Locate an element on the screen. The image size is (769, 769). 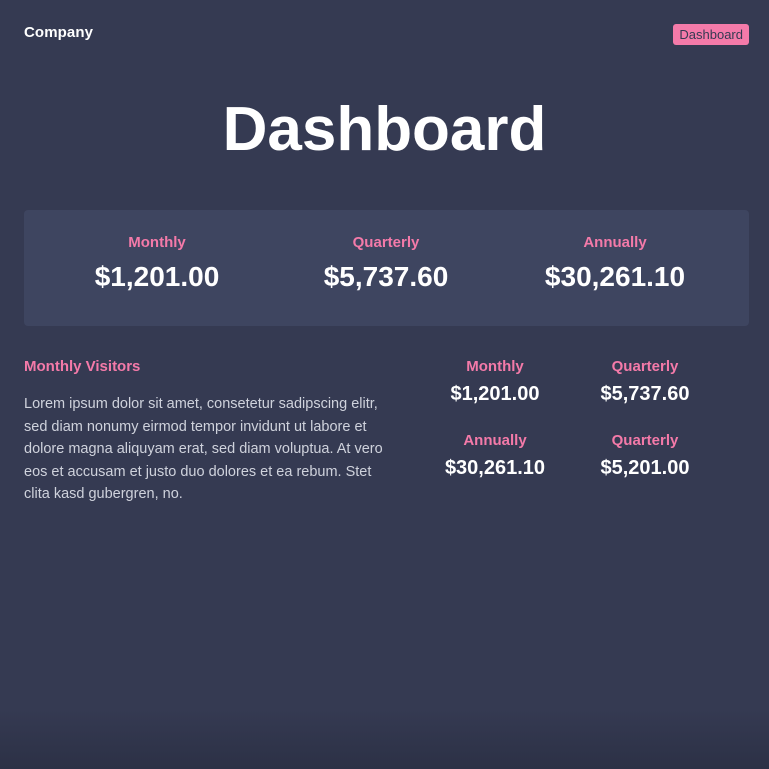
mini-stat-quarterly-2: Quarterly $5,201.00 is located at coordinates (645, 456).